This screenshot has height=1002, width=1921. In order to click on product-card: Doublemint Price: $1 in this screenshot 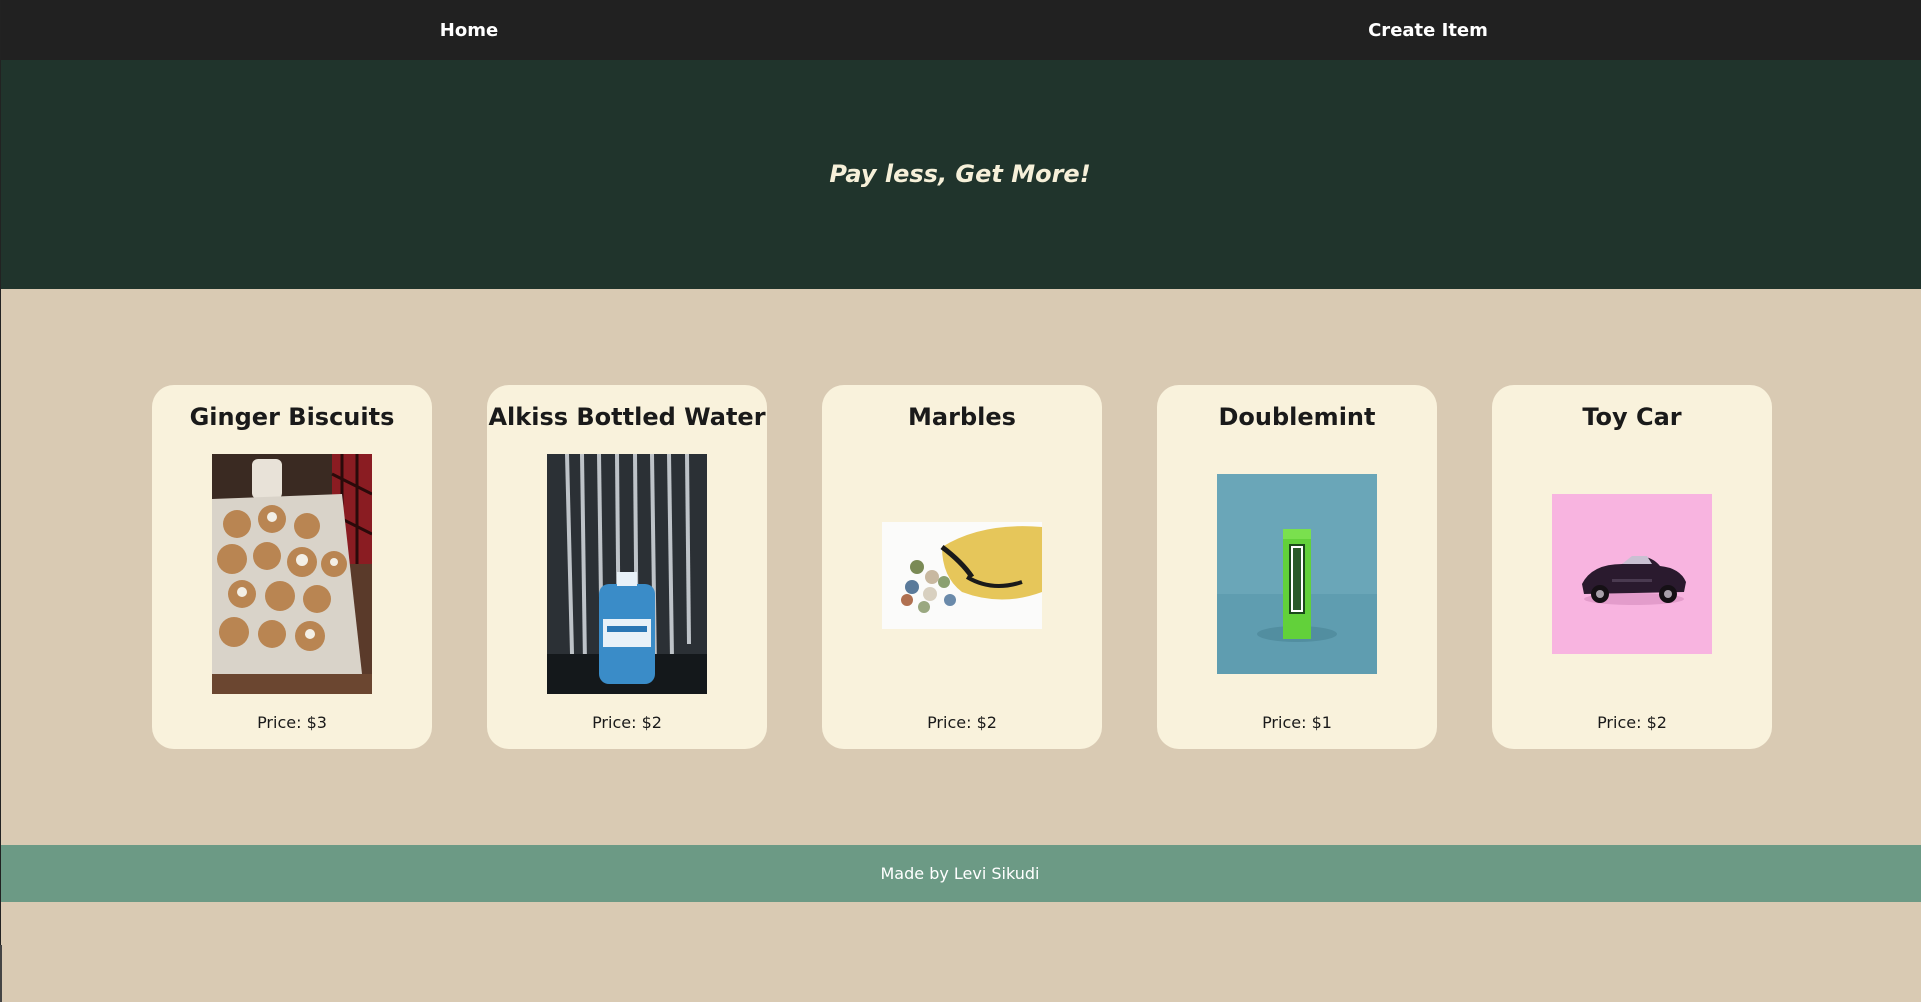, I will do `click(1297, 567)`.